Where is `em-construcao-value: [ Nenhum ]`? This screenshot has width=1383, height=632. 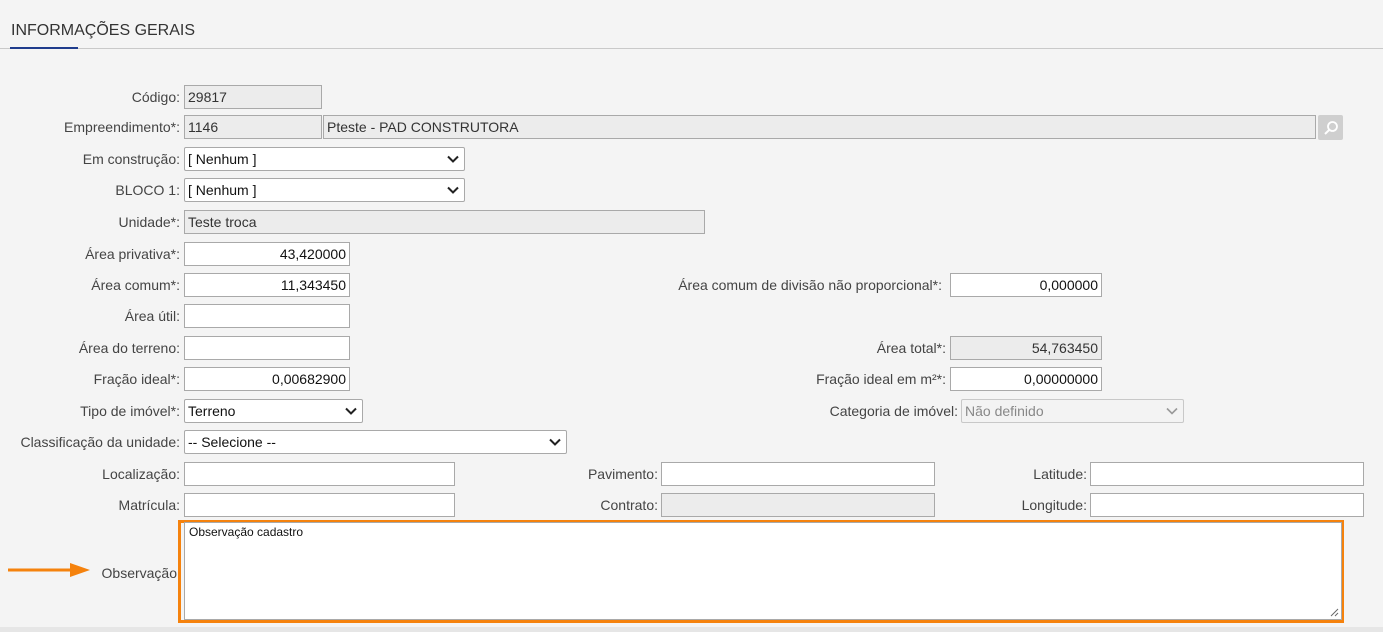
em-construcao-value: [ Nenhum ] is located at coordinates (222, 159).